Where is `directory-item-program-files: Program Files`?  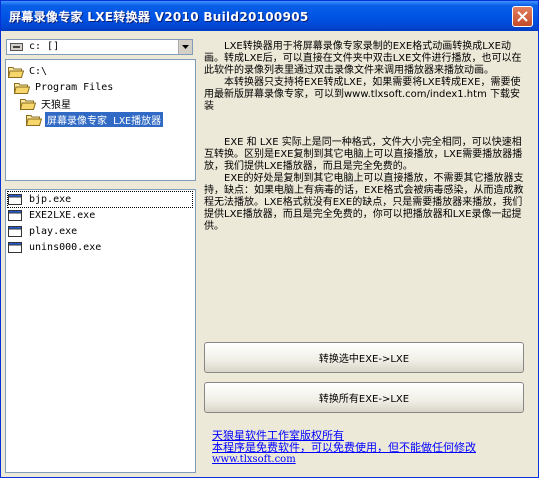
directory-item-program-files: Program Files is located at coordinates (64, 87).